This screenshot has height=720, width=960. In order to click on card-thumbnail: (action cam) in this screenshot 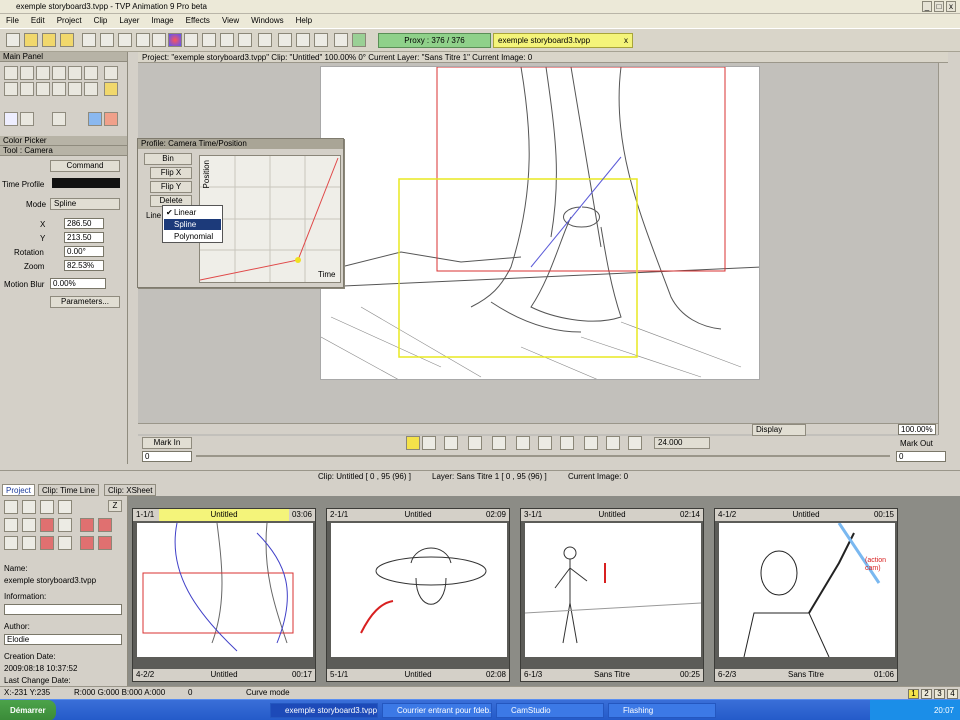, I will do `click(807, 590)`.